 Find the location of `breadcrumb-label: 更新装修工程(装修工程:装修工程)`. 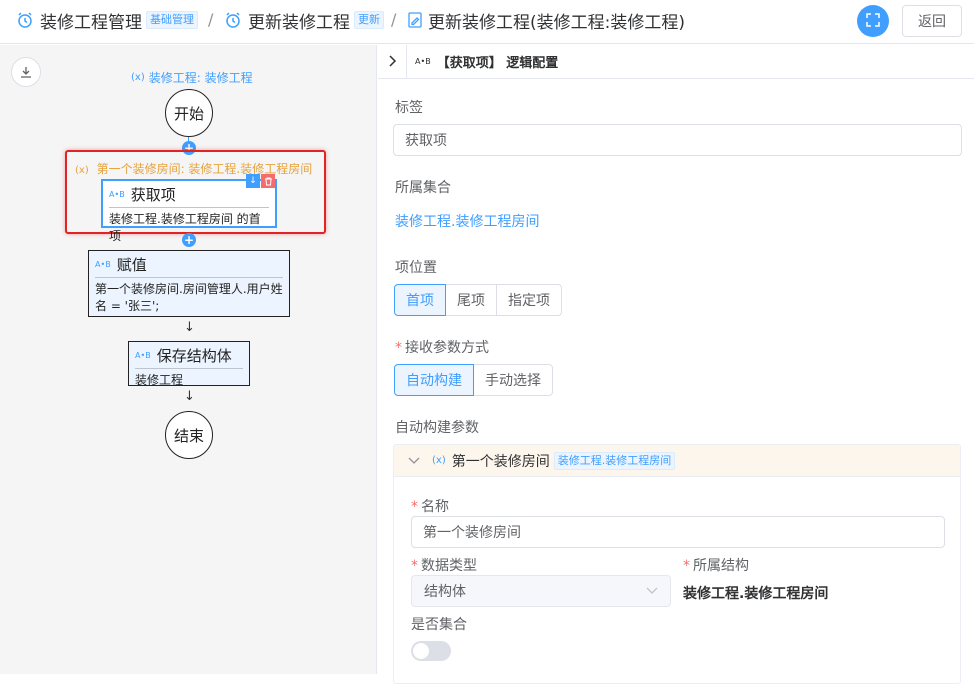

breadcrumb-label: 更新装修工程(装修工程:装修工程) is located at coordinates (556, 22).